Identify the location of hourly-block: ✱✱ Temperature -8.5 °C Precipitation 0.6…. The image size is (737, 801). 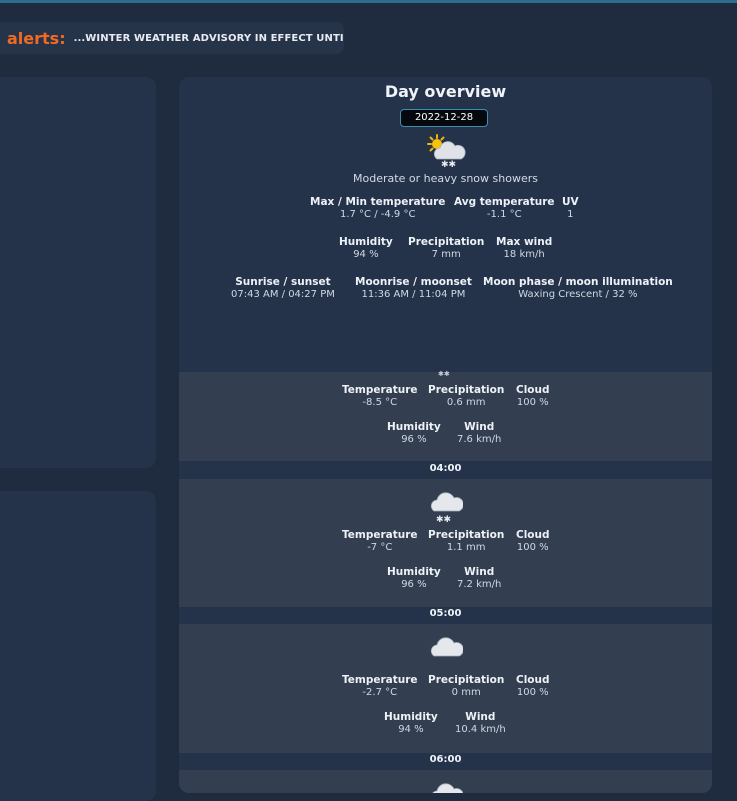
(445, 415).